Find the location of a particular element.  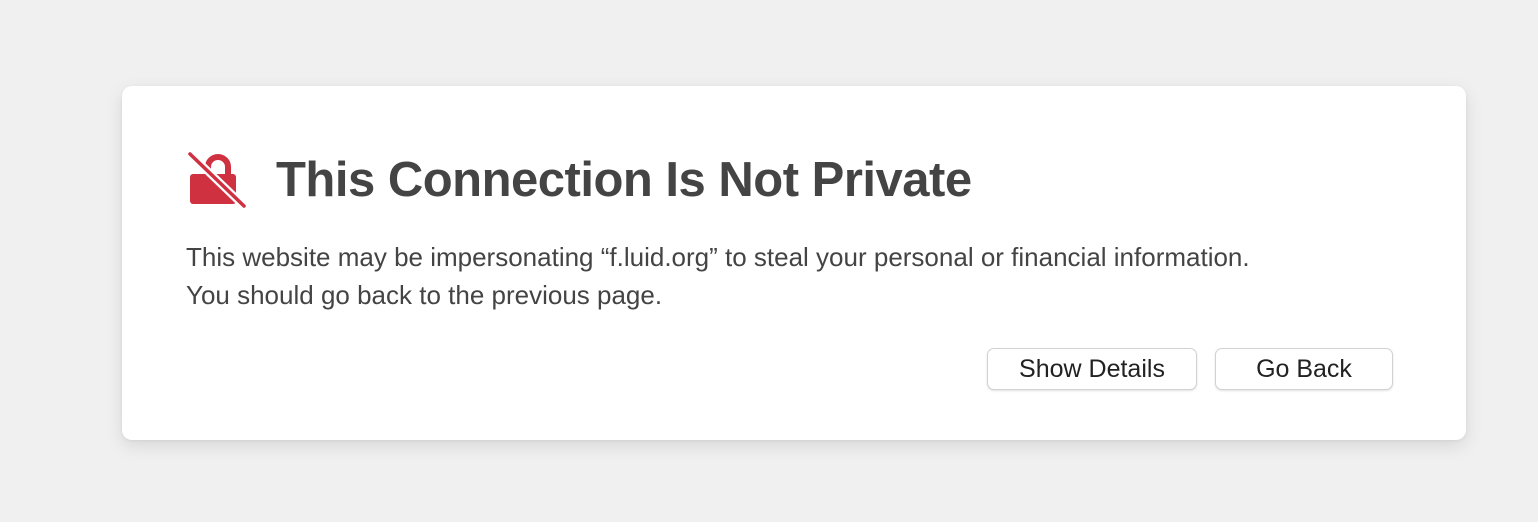

page-title: This Connection Is Not Private is located at coordinates (624, 180).